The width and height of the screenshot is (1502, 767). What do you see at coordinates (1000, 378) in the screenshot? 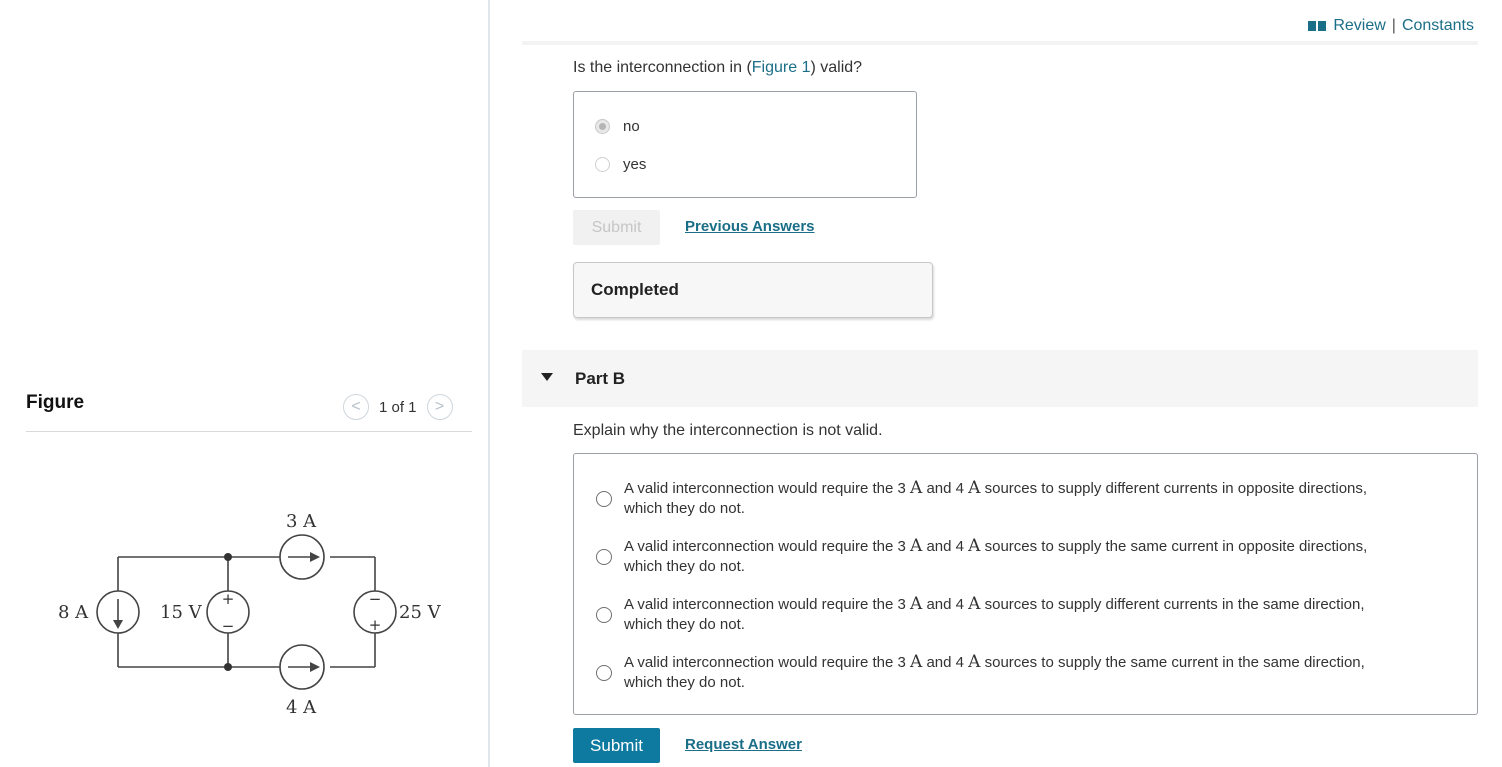
I see `part-b-header: Part B` at bounding box center [1000, 378].